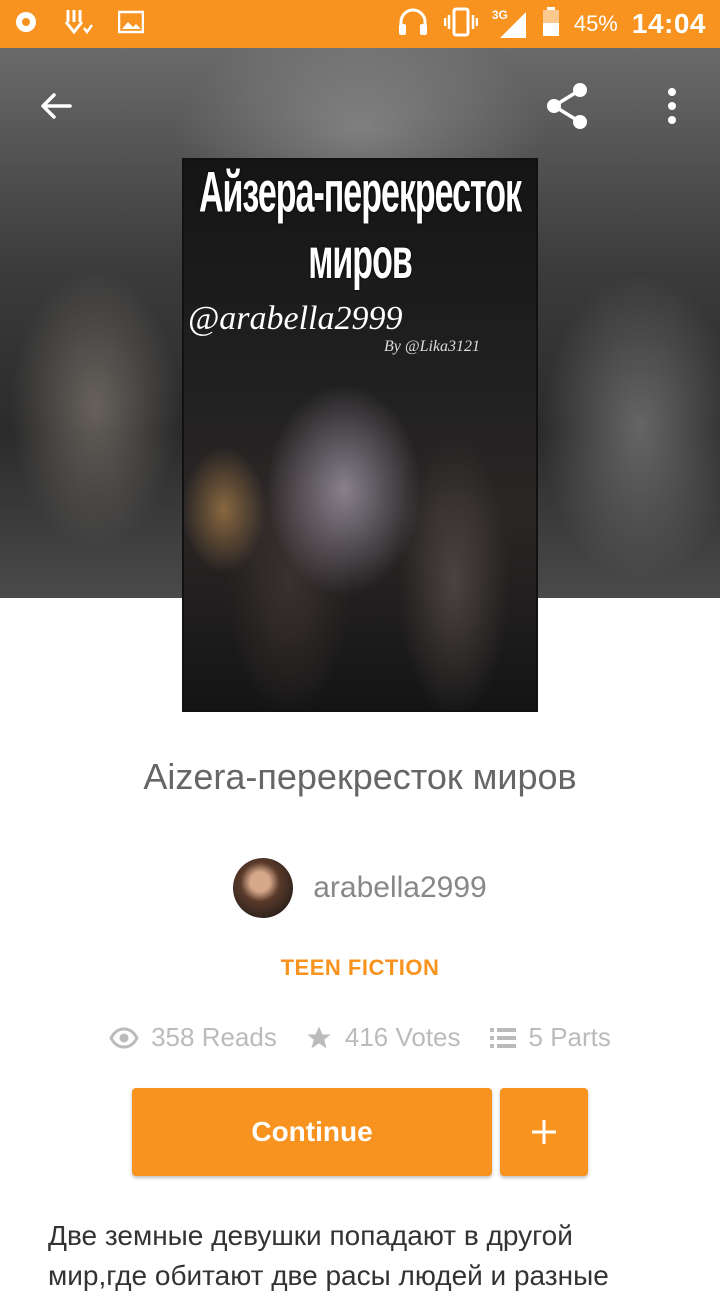 The height and width of the screenshot is (1296, 720). I want to click on plus-icon, so click(544, 1132).